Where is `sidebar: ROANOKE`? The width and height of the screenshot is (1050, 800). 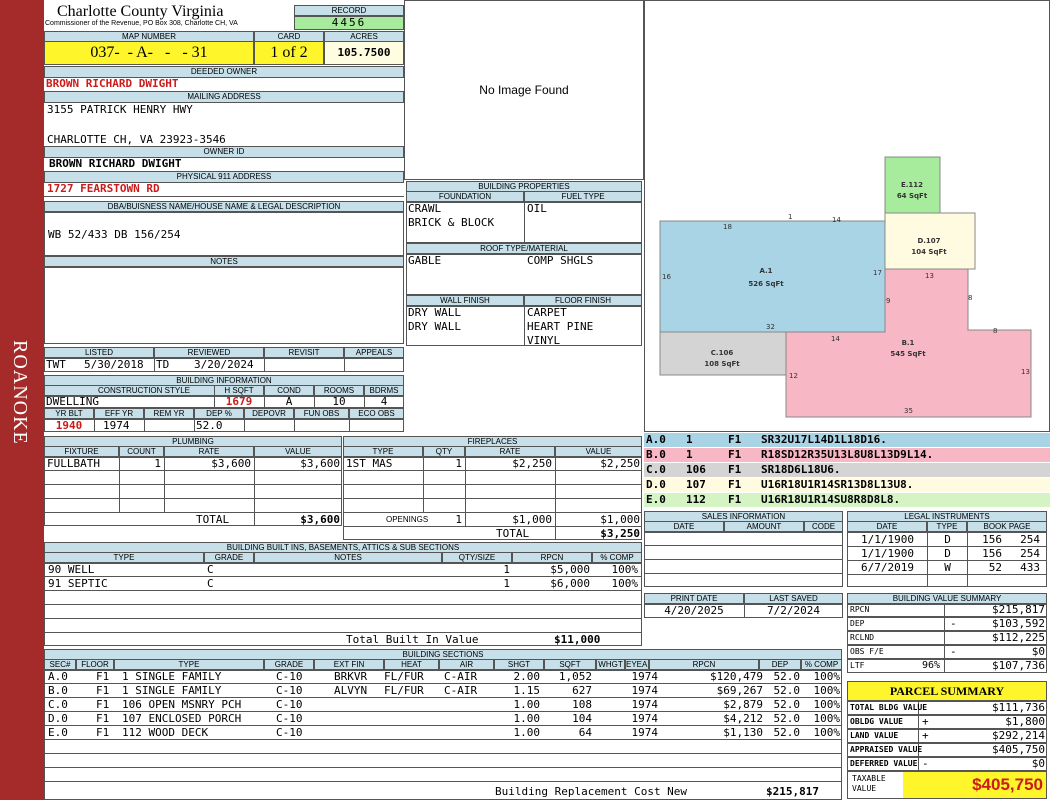 sidebar: ROANOKE is located at coordinates (22, 400).